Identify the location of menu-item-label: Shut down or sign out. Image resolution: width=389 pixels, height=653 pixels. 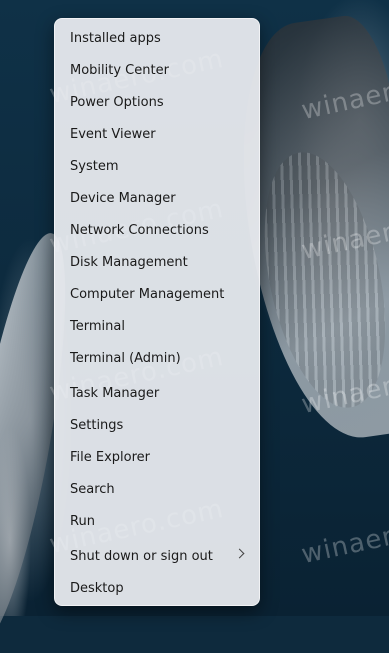
(141, 556).